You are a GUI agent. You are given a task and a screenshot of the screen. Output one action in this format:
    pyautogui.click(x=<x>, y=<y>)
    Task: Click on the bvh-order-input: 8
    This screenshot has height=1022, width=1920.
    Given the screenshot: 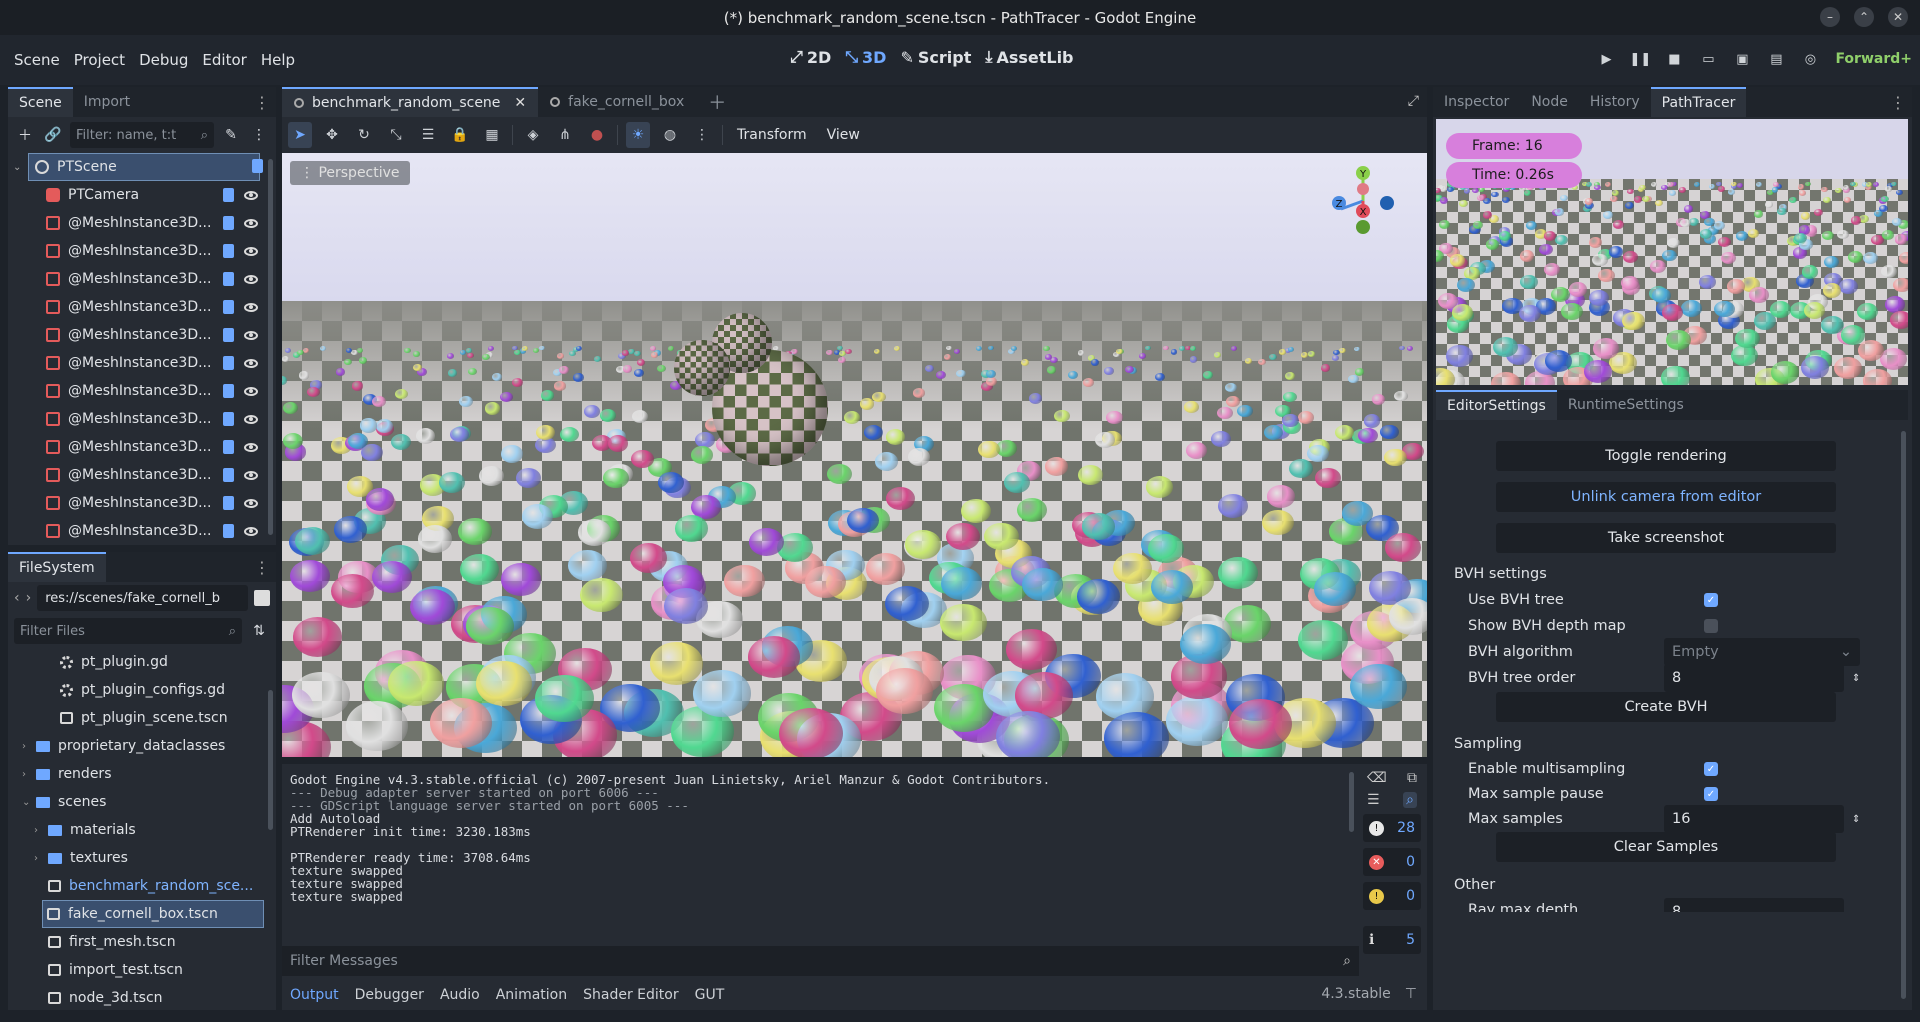 What is the action you would take?
    pyautogui.click(x=1754, y=678)
    